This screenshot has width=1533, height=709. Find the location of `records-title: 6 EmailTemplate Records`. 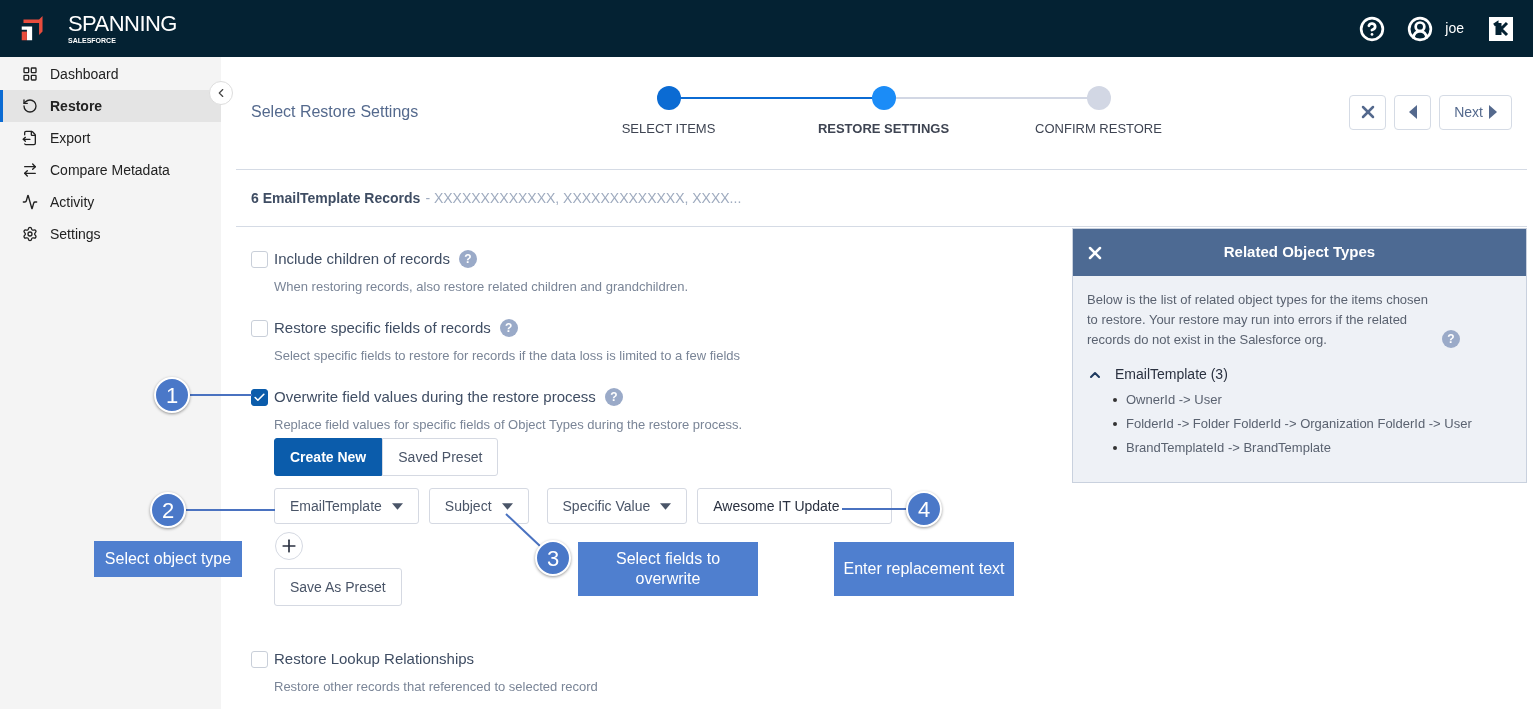

records-title: 6 EmailTemplate Records is located at coordinates (336, 198).